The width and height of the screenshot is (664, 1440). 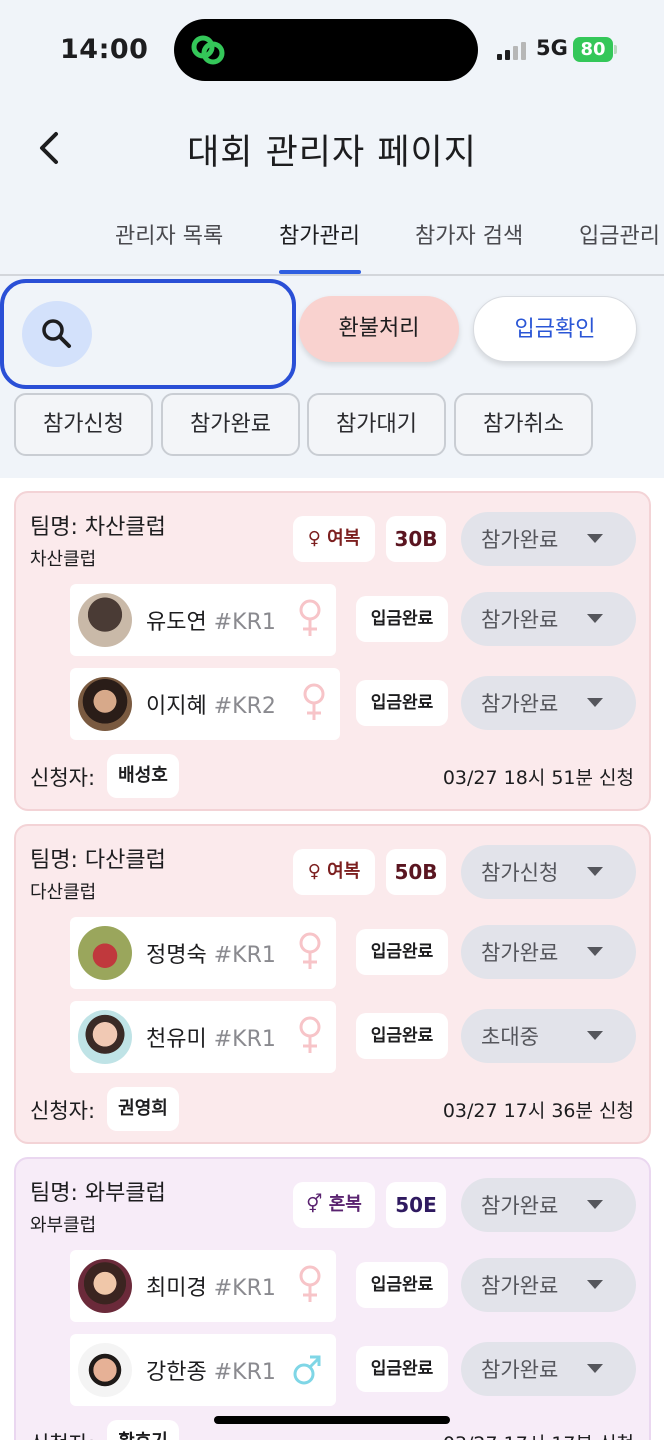 I want to click on member-status-label: 초대중, so click(x=510, y=1037).